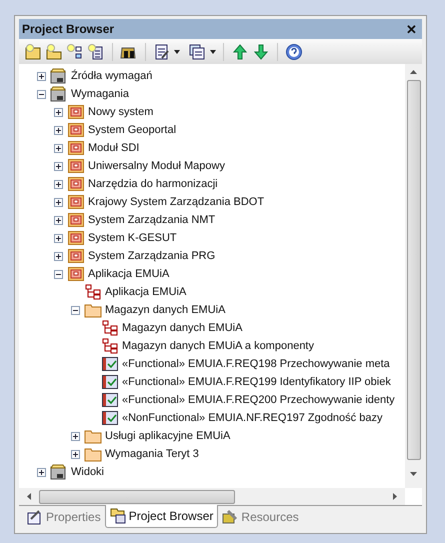 The height and width of the screenshot is (543, 445). What do you see at coordinates (261, 51) in the screenshot?
I see `down-arrow-icon` at bounding box center [261, 51].